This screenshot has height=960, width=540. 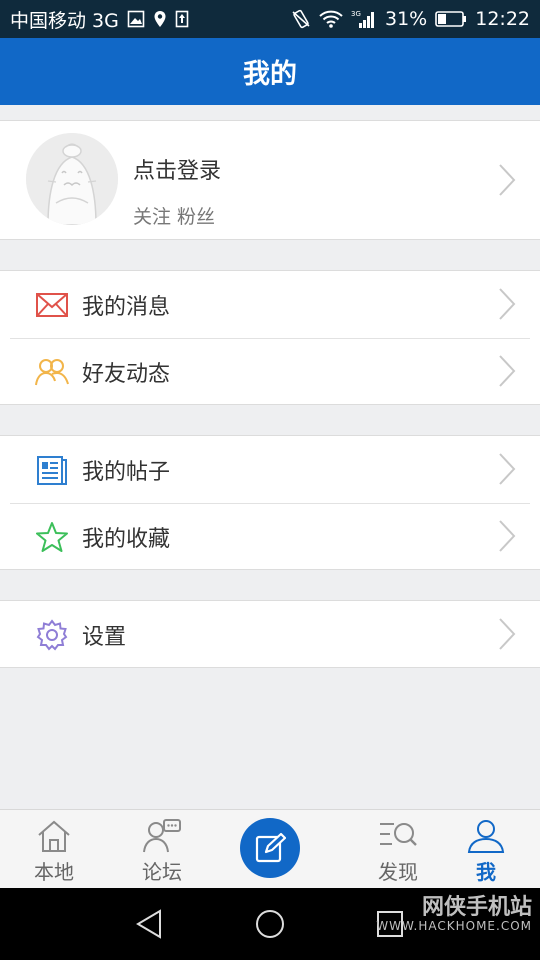 What do you see at coordinates (486, 872) in the screenshot?
I see `tab-me-label: 我` at bounding box center [486, 872].